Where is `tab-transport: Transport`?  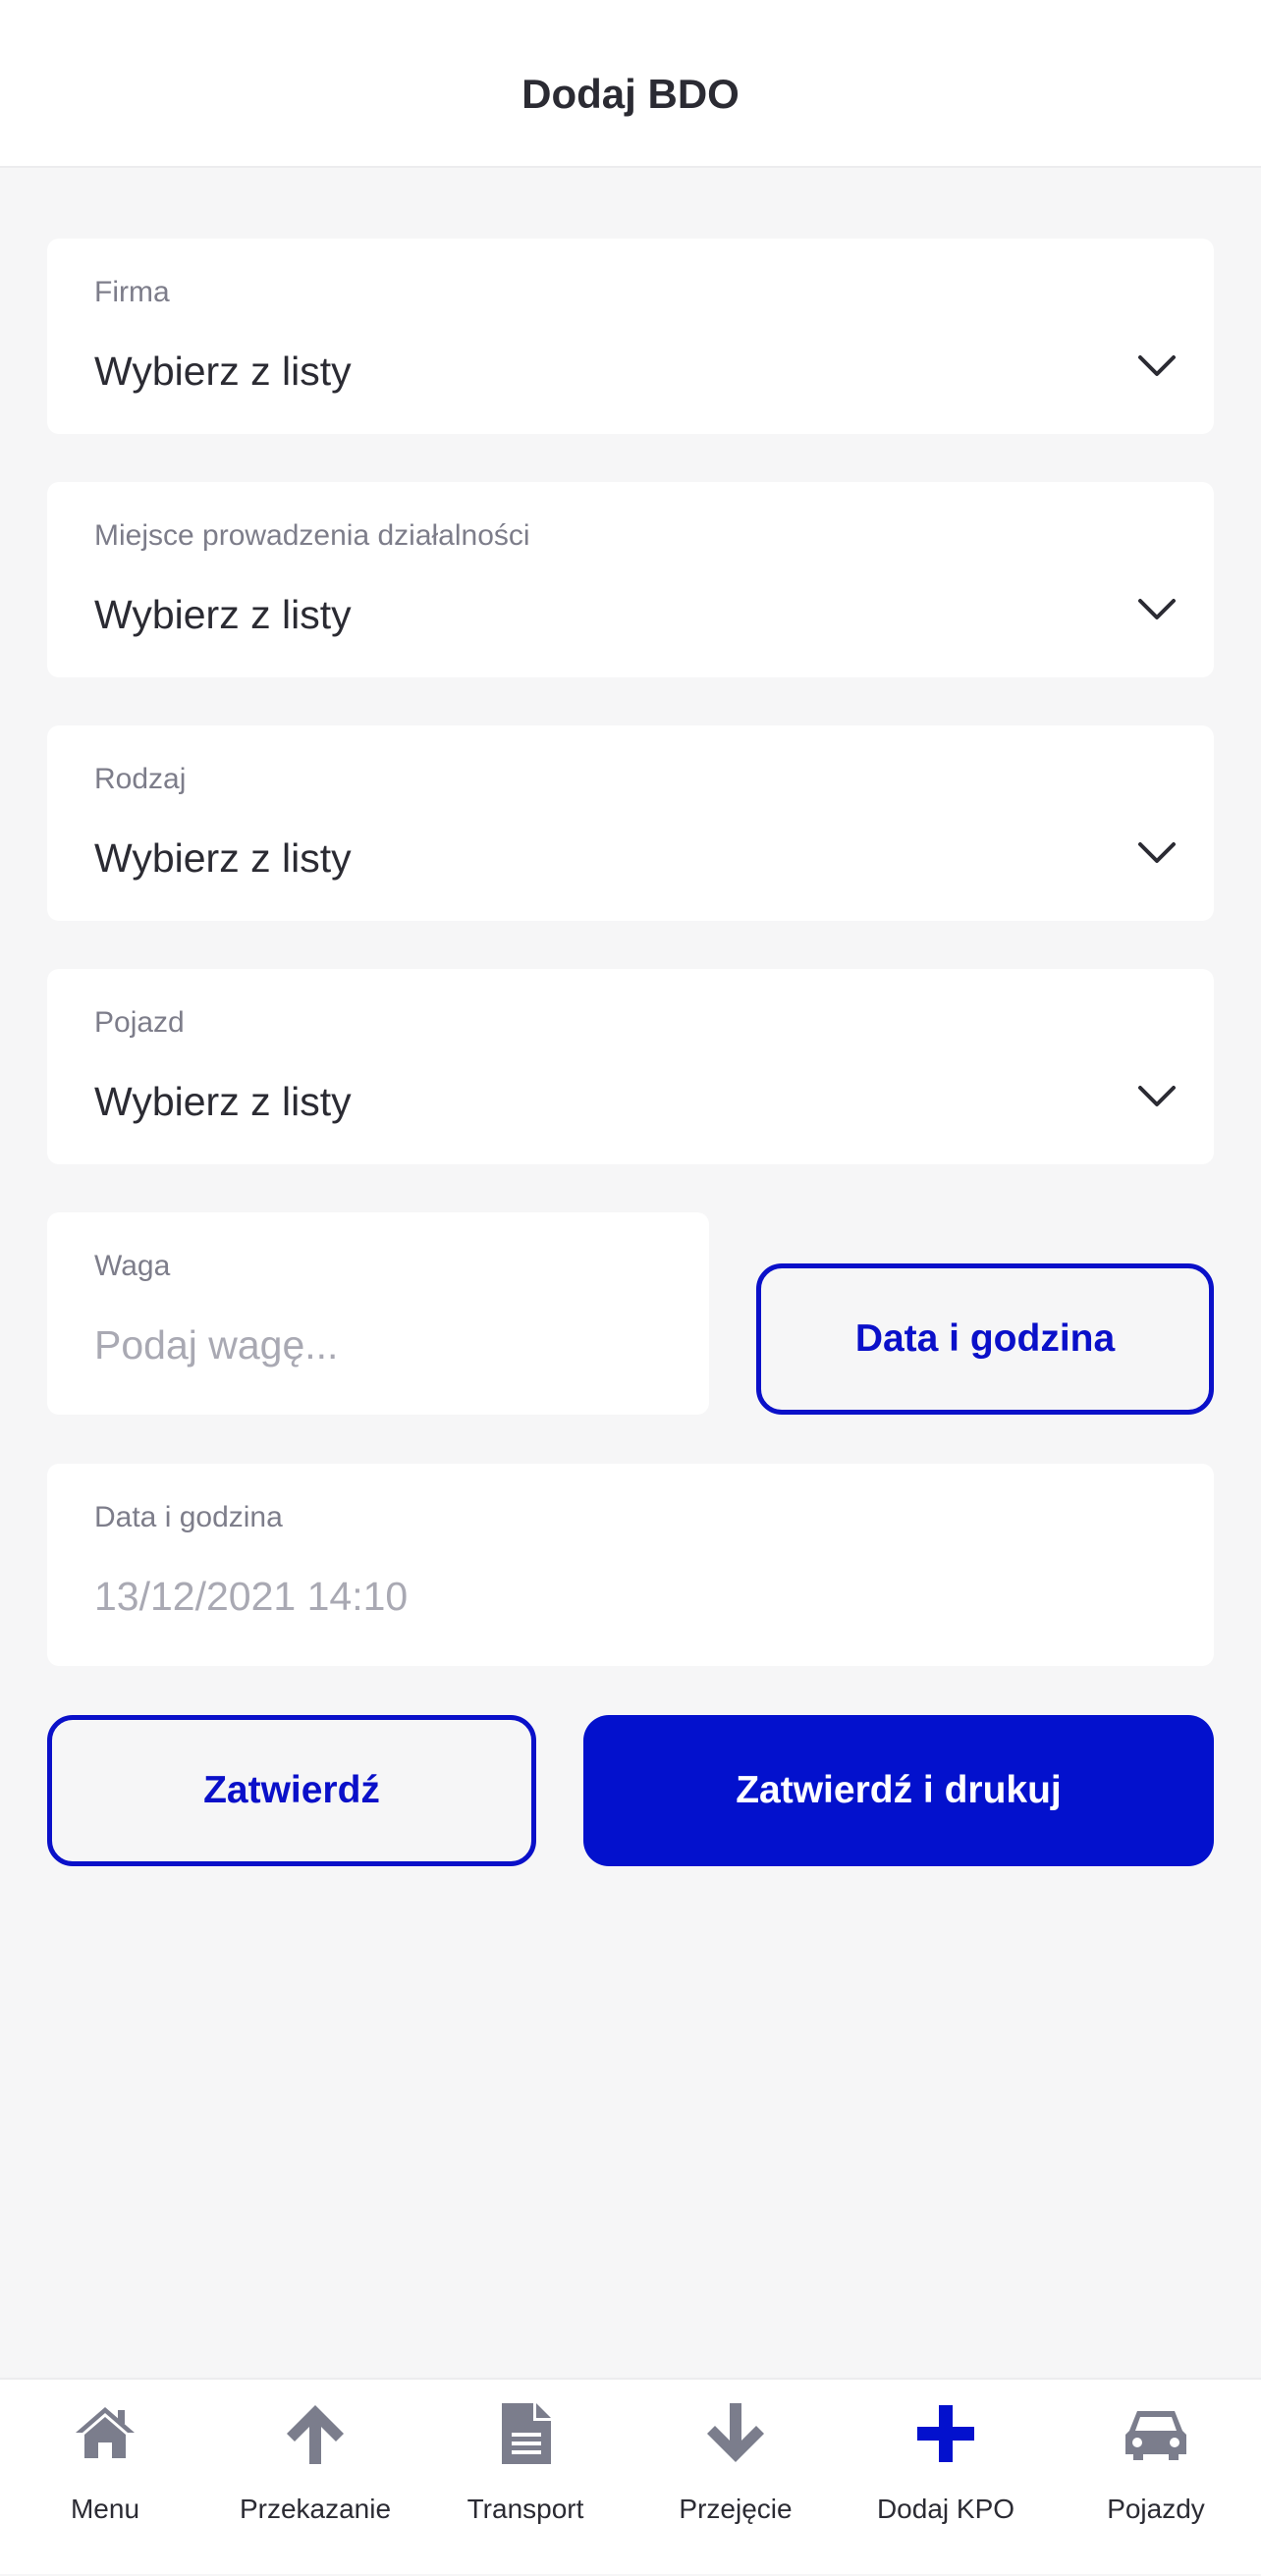 tab-transport: Transport is located at coordinates (525, 2478).